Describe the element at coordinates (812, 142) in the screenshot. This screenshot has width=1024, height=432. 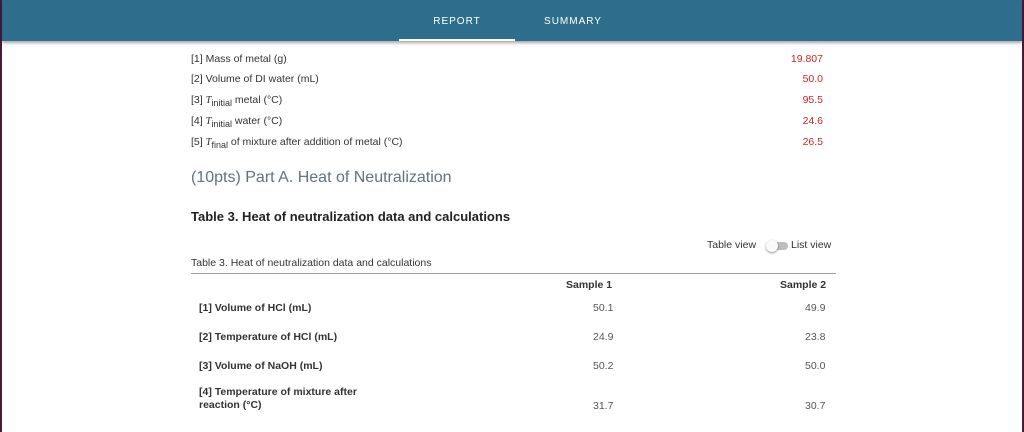
I see `measurement-value: 26.5` at that location.